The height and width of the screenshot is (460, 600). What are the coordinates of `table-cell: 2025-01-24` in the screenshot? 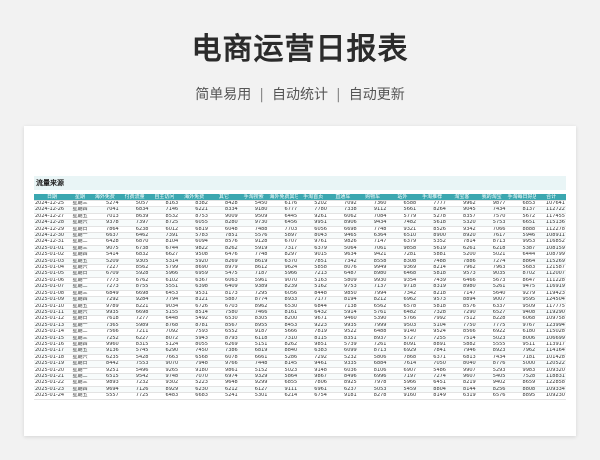 It's located at (52, 396).